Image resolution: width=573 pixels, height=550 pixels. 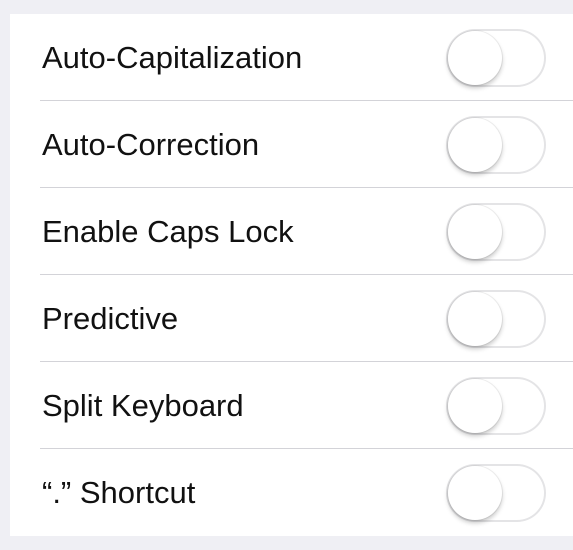 I want to click on setting-label: Predictive, so click(x=110, y=318).